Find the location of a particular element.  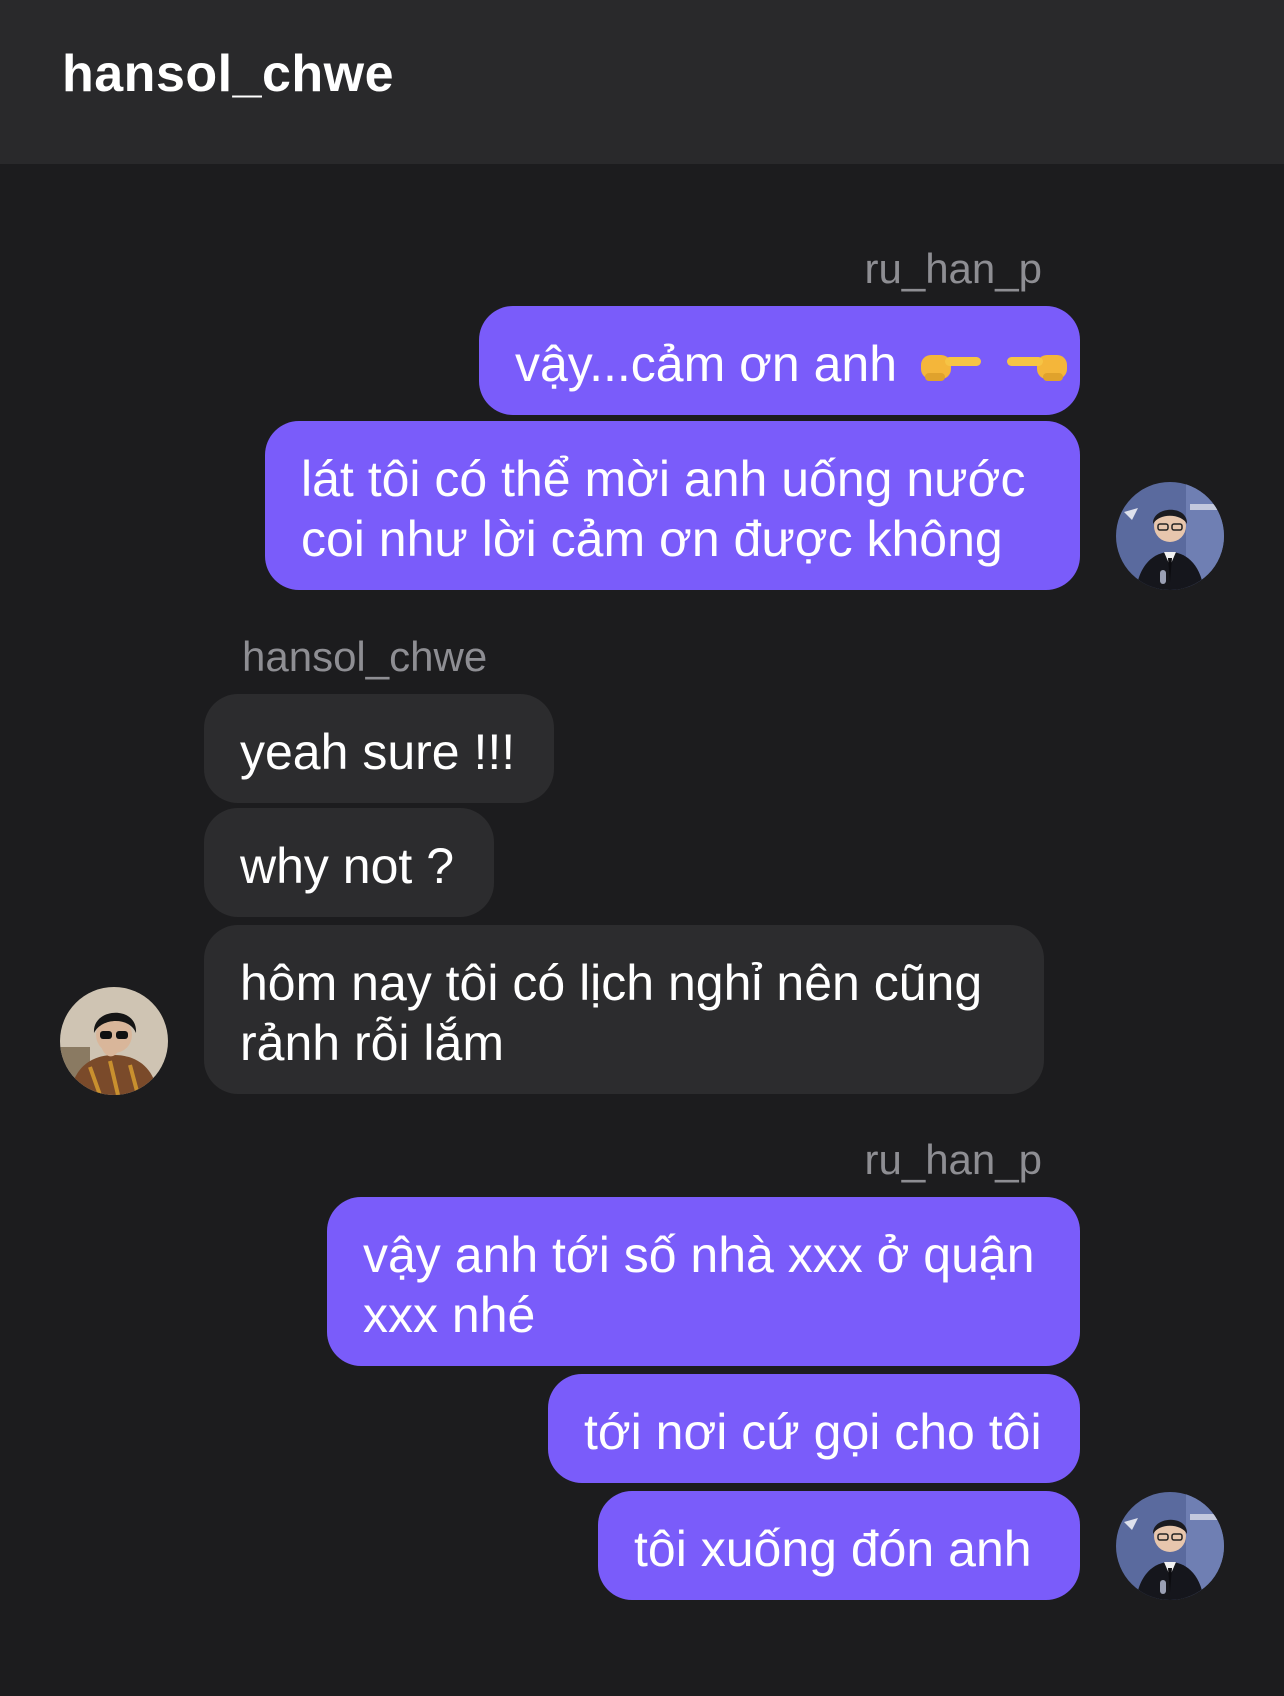

chat-title: hansol_chwe is located at coordinates (228, 74).